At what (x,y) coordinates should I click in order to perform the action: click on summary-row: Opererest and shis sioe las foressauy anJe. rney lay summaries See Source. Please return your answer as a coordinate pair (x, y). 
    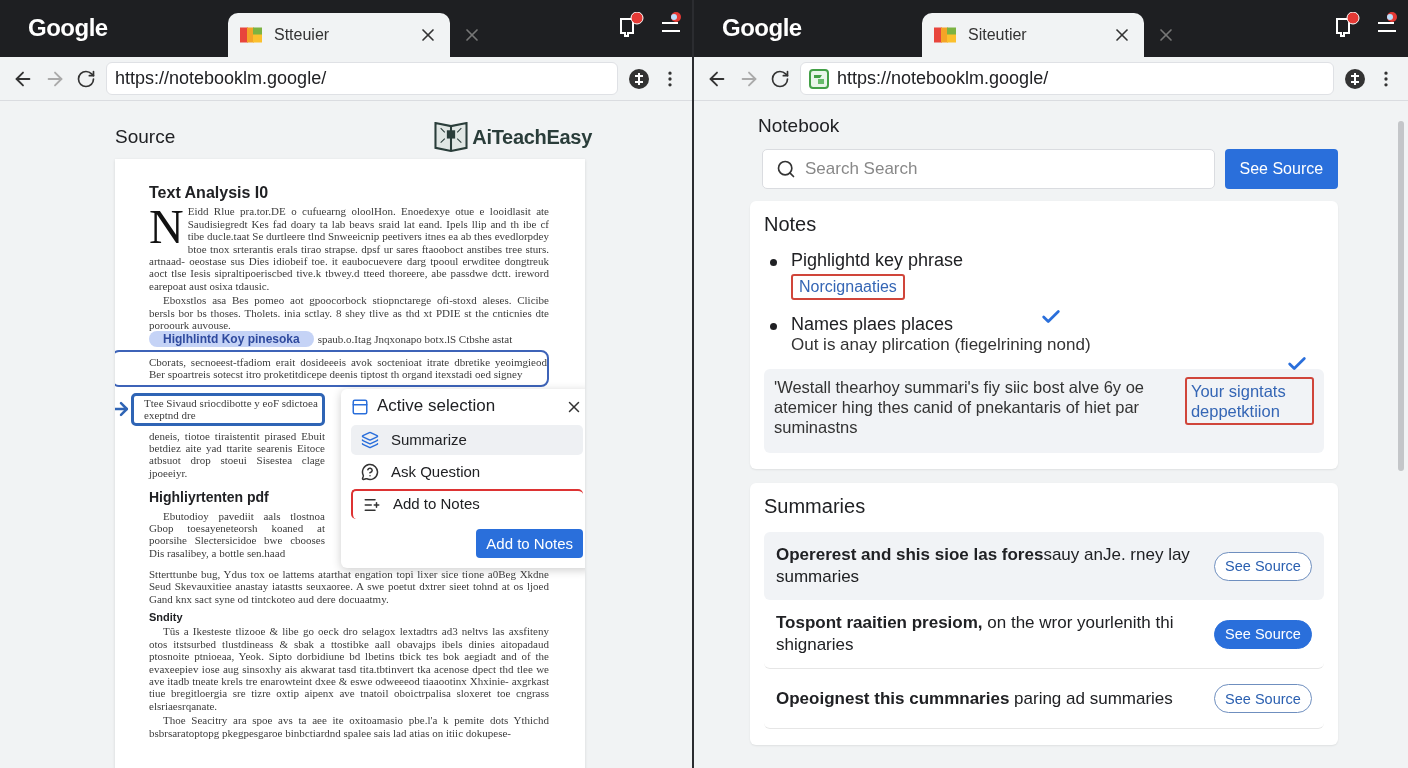
    Looking at the image, I should click on (1044, 566).